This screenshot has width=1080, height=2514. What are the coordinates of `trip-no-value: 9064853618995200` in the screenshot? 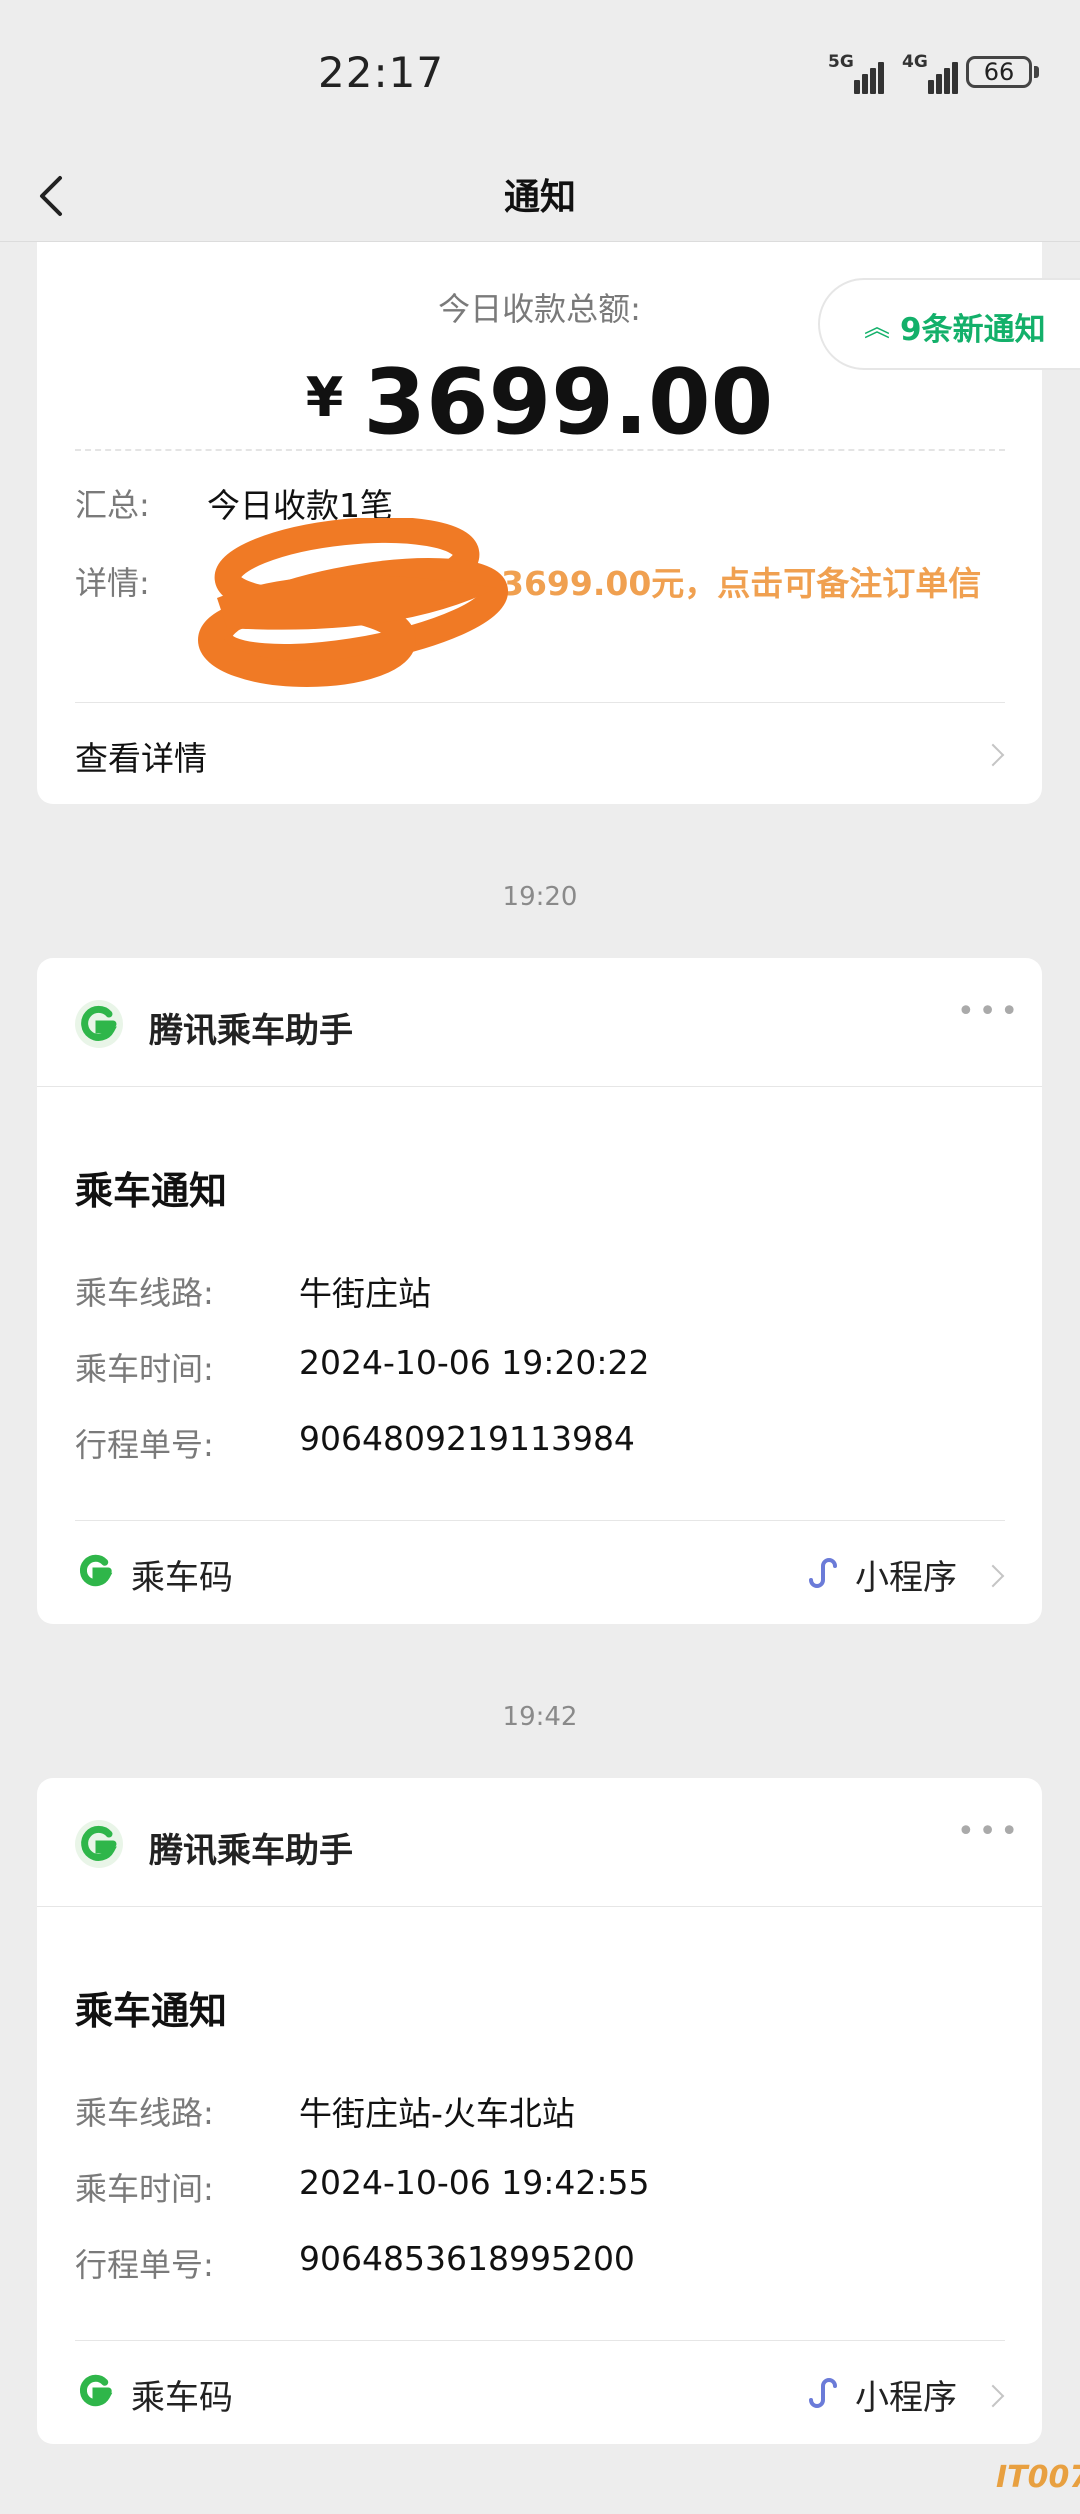 It's located at (467, 2258).